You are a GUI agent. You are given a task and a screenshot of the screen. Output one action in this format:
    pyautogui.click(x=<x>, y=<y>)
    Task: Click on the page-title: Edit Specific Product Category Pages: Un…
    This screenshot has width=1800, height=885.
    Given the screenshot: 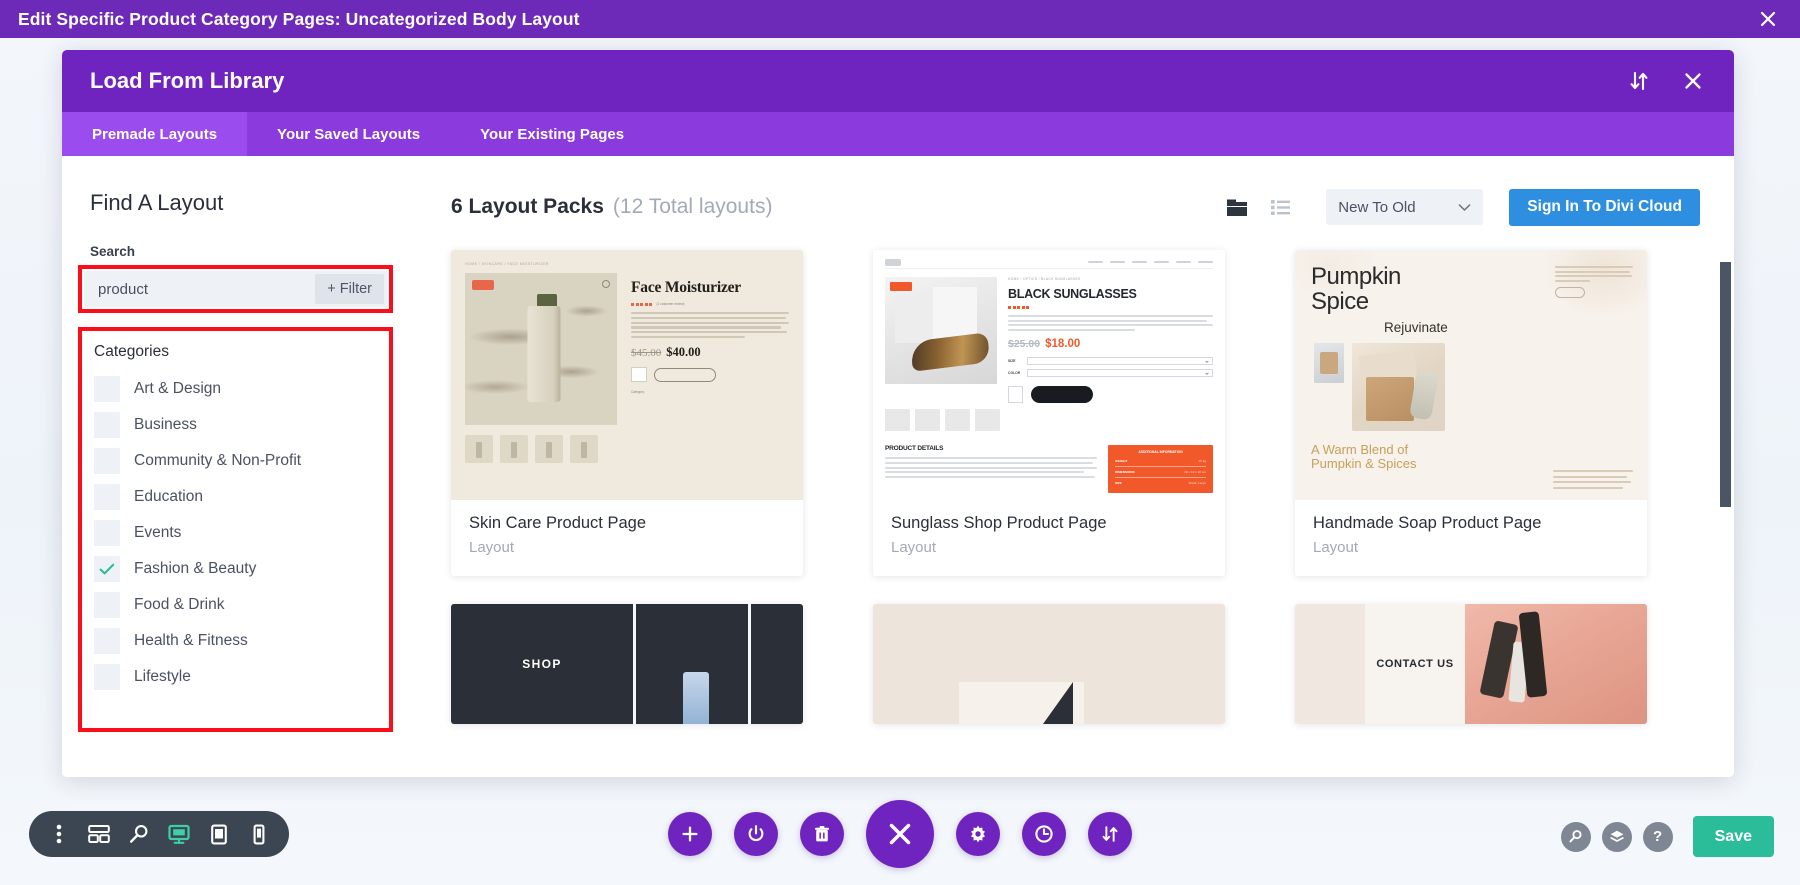 What is the action you would take?
    pyautogui.click(x=299, y=18)
    